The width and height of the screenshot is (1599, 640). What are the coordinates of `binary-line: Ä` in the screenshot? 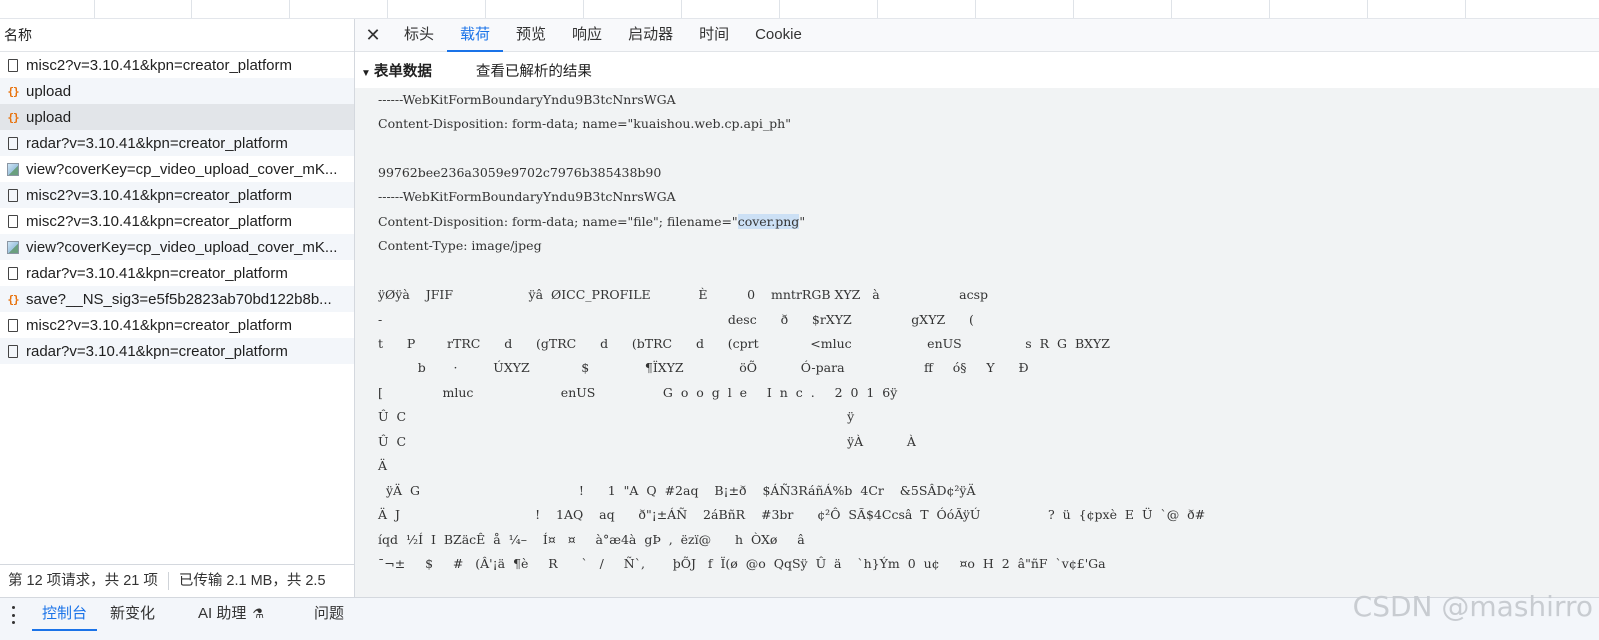 It's located at (383, 465).